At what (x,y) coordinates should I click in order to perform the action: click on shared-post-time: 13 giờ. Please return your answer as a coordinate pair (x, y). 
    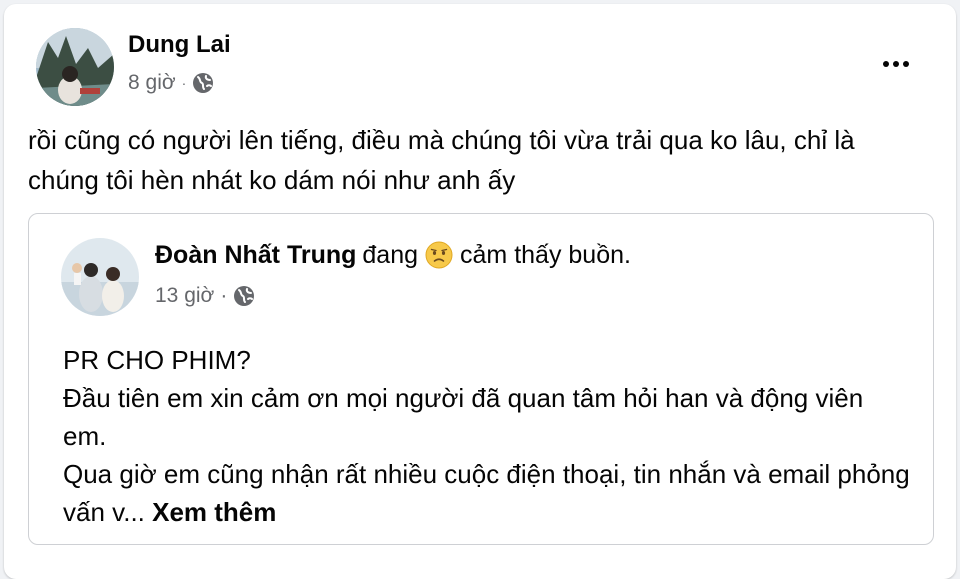
    Looking at the image, I should click on (184, 296).